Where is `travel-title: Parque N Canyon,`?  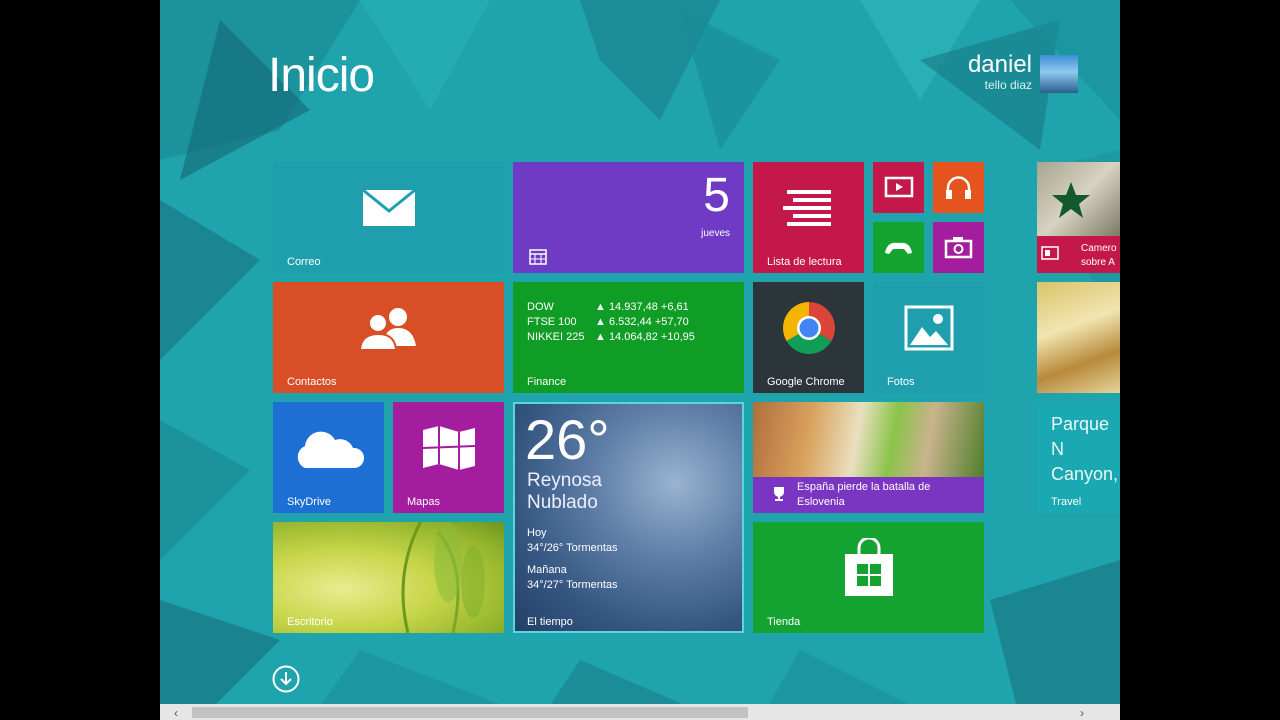 travel-title: Parque N Canyon, is located at coordinates (1085, 449).